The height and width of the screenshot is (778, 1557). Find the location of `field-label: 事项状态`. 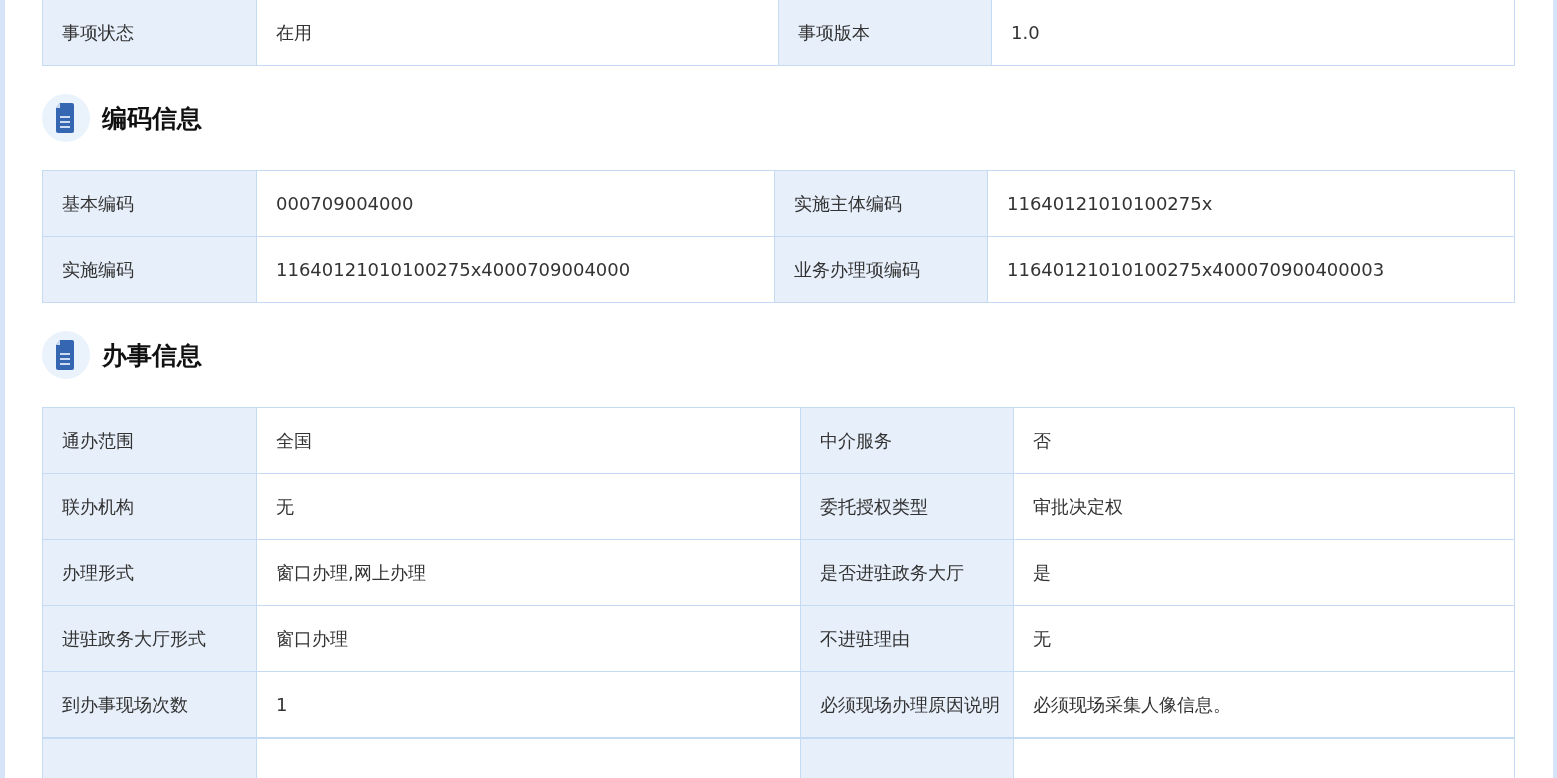

field-label: 事项状态 is located at coordinates (149, 33).